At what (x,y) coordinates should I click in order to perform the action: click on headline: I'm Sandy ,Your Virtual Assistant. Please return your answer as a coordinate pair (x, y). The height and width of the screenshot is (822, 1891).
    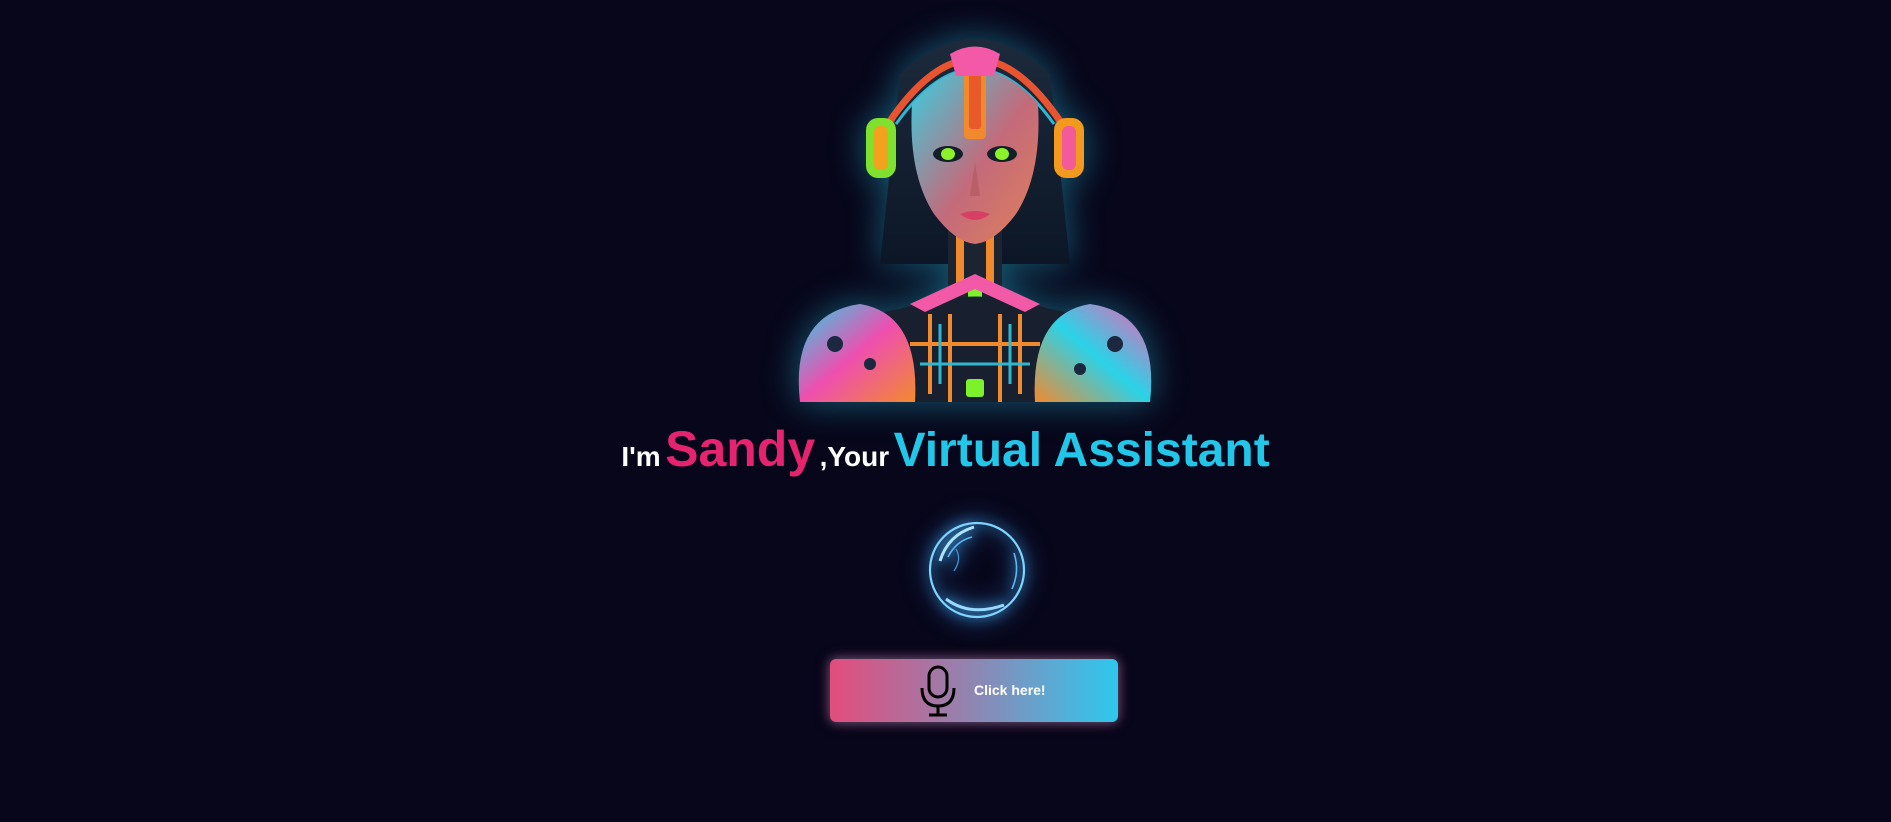
    Looking at the image, I should click on (945, 449).